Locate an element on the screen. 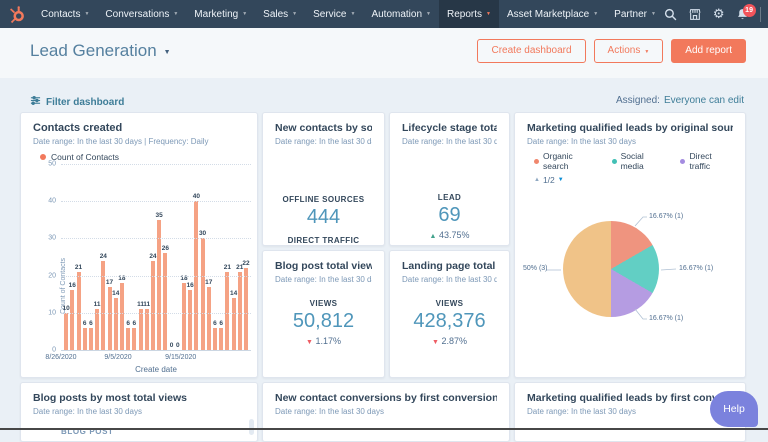 The height and width of the screenshot is (442, 768). assigned-row: Assigned: Everyone can edit is located at coordinates (680, 100).